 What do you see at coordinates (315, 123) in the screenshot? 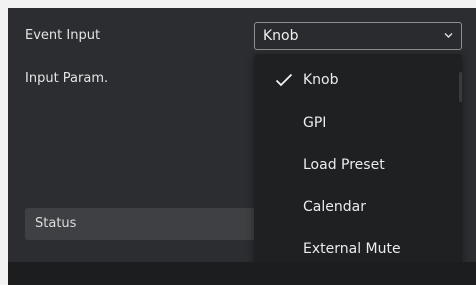
I see `dropdown-option-label: GPI` at bounding box center [315, 123].